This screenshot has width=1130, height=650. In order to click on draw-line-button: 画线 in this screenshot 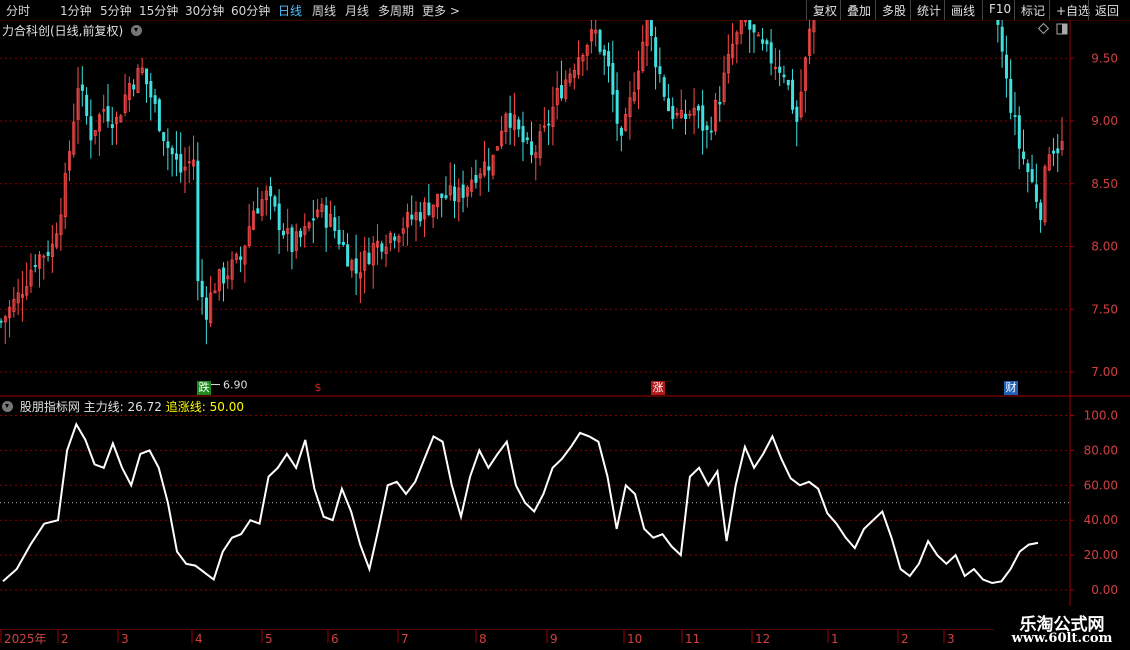, I will do `click(962, 10)`.